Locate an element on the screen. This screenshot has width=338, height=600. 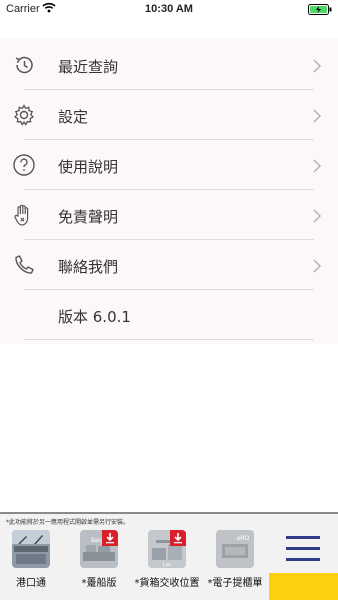
divider is located at coordinates (169, 339).